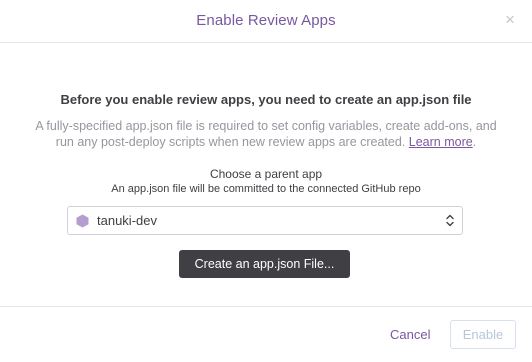 The width and height of the screenshot is (532, 362). I want to click on modal-title: Enable Review Apps, so click(266, 20).